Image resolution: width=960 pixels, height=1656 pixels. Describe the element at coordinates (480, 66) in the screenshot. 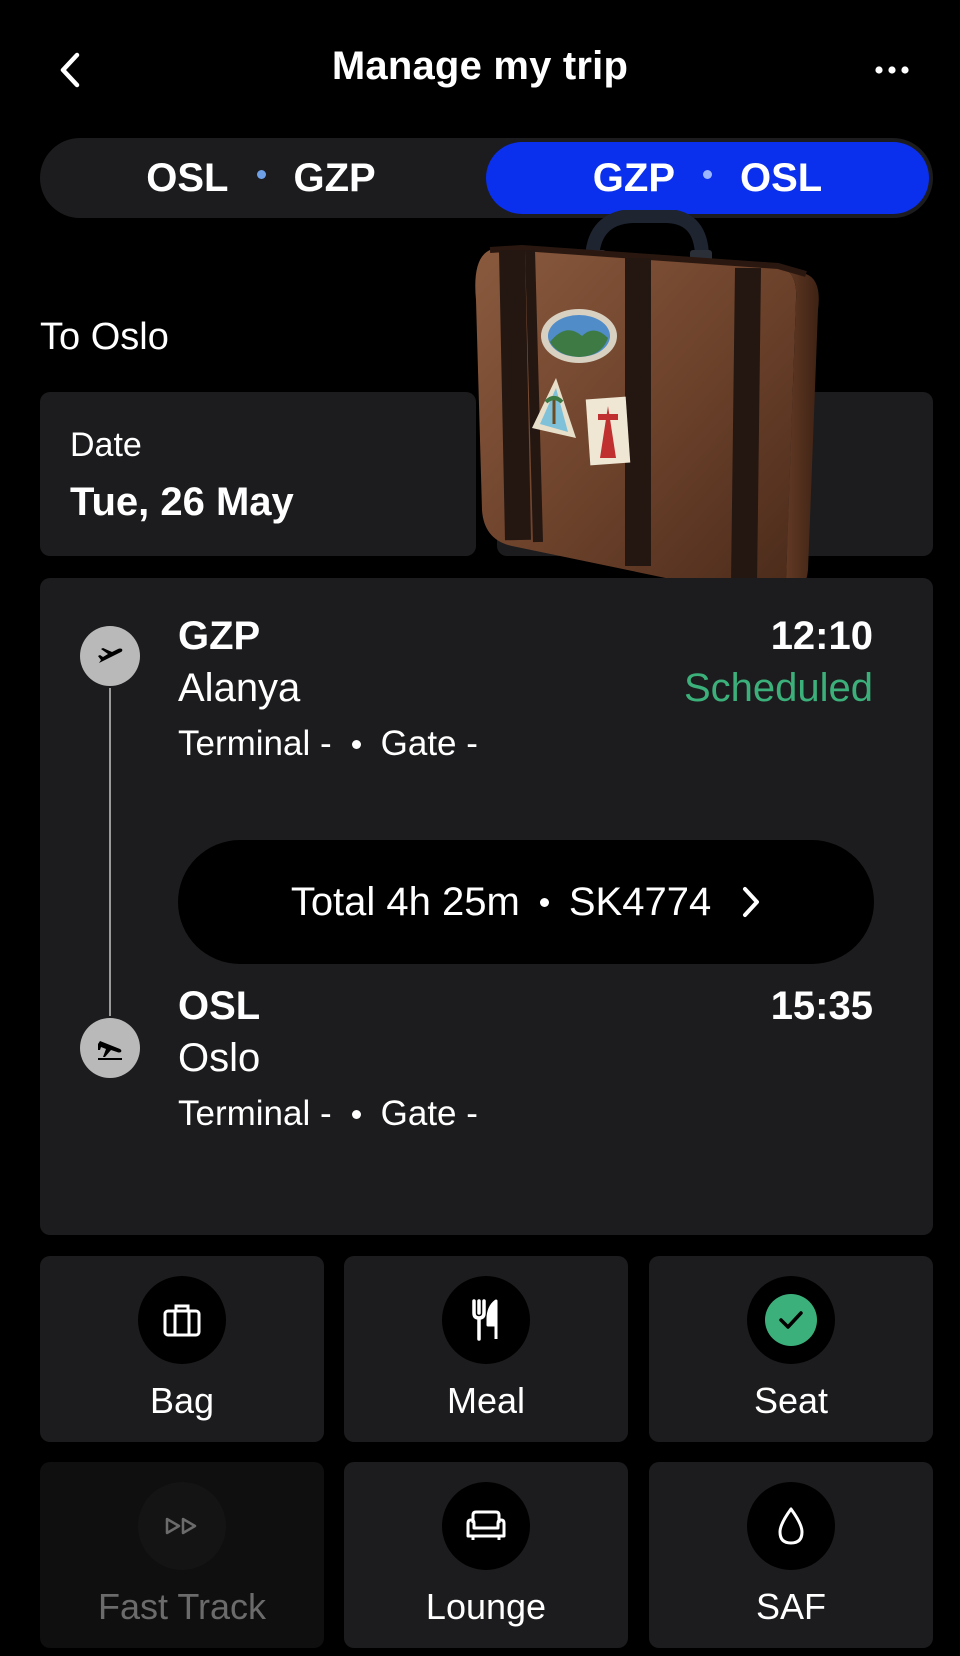

I see `page-title: Manage my trip` at that location.